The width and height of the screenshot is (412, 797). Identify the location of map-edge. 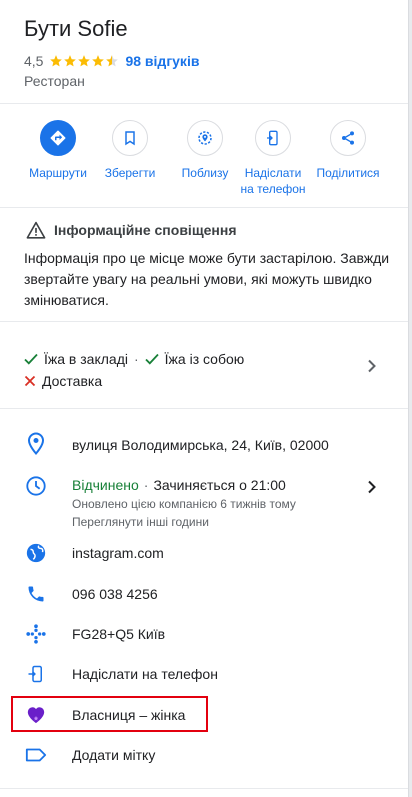
(410, 398).